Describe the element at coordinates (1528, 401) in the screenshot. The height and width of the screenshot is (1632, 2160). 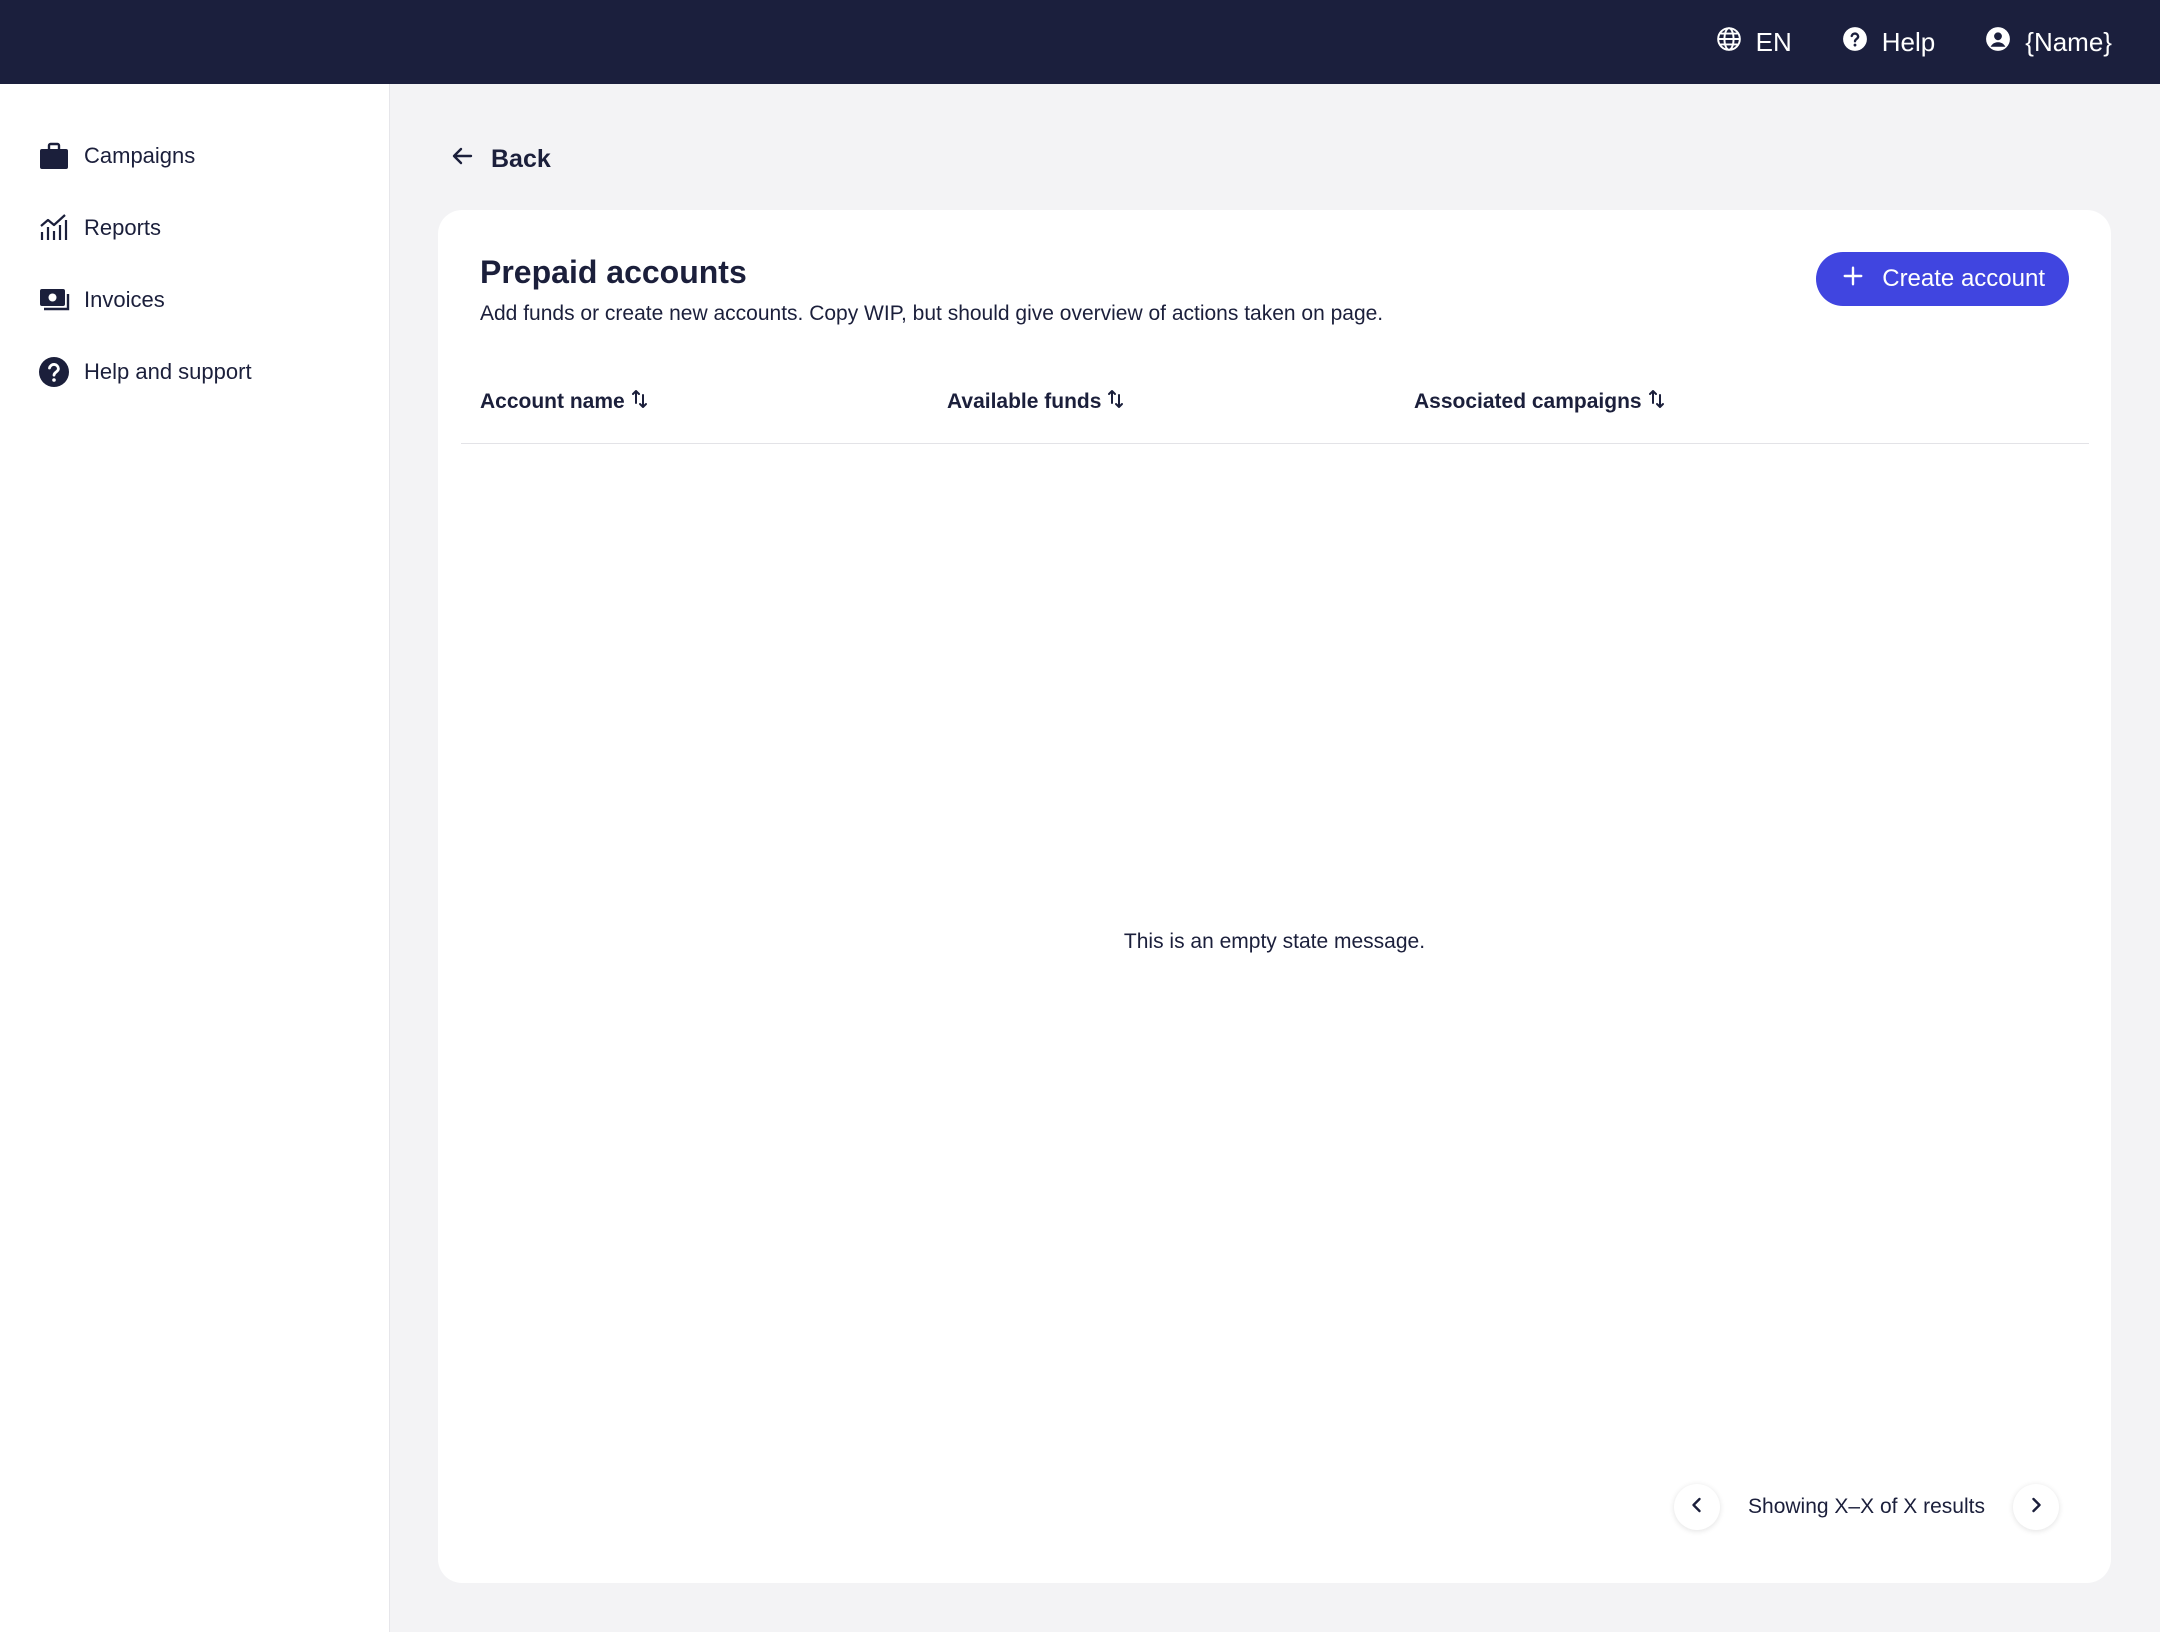
I see `column-label: Associated campaigns` at that location.